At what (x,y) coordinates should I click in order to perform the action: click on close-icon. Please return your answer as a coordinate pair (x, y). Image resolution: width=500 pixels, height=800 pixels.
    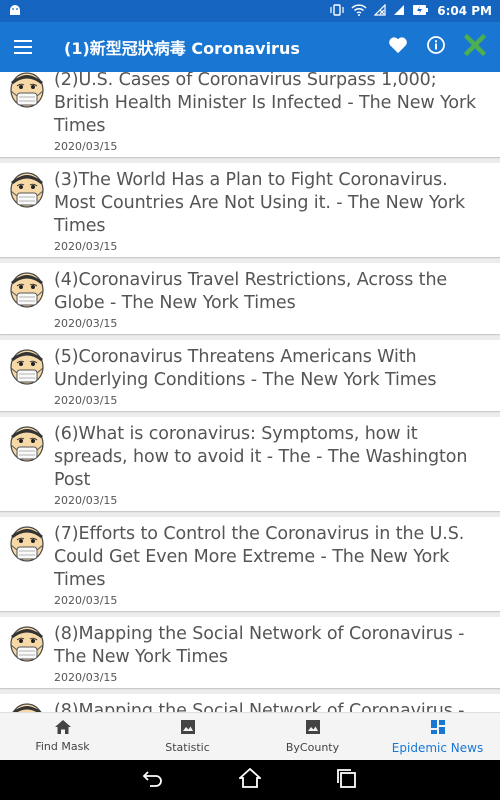
    Looking at the image, I should click on (475, 46).